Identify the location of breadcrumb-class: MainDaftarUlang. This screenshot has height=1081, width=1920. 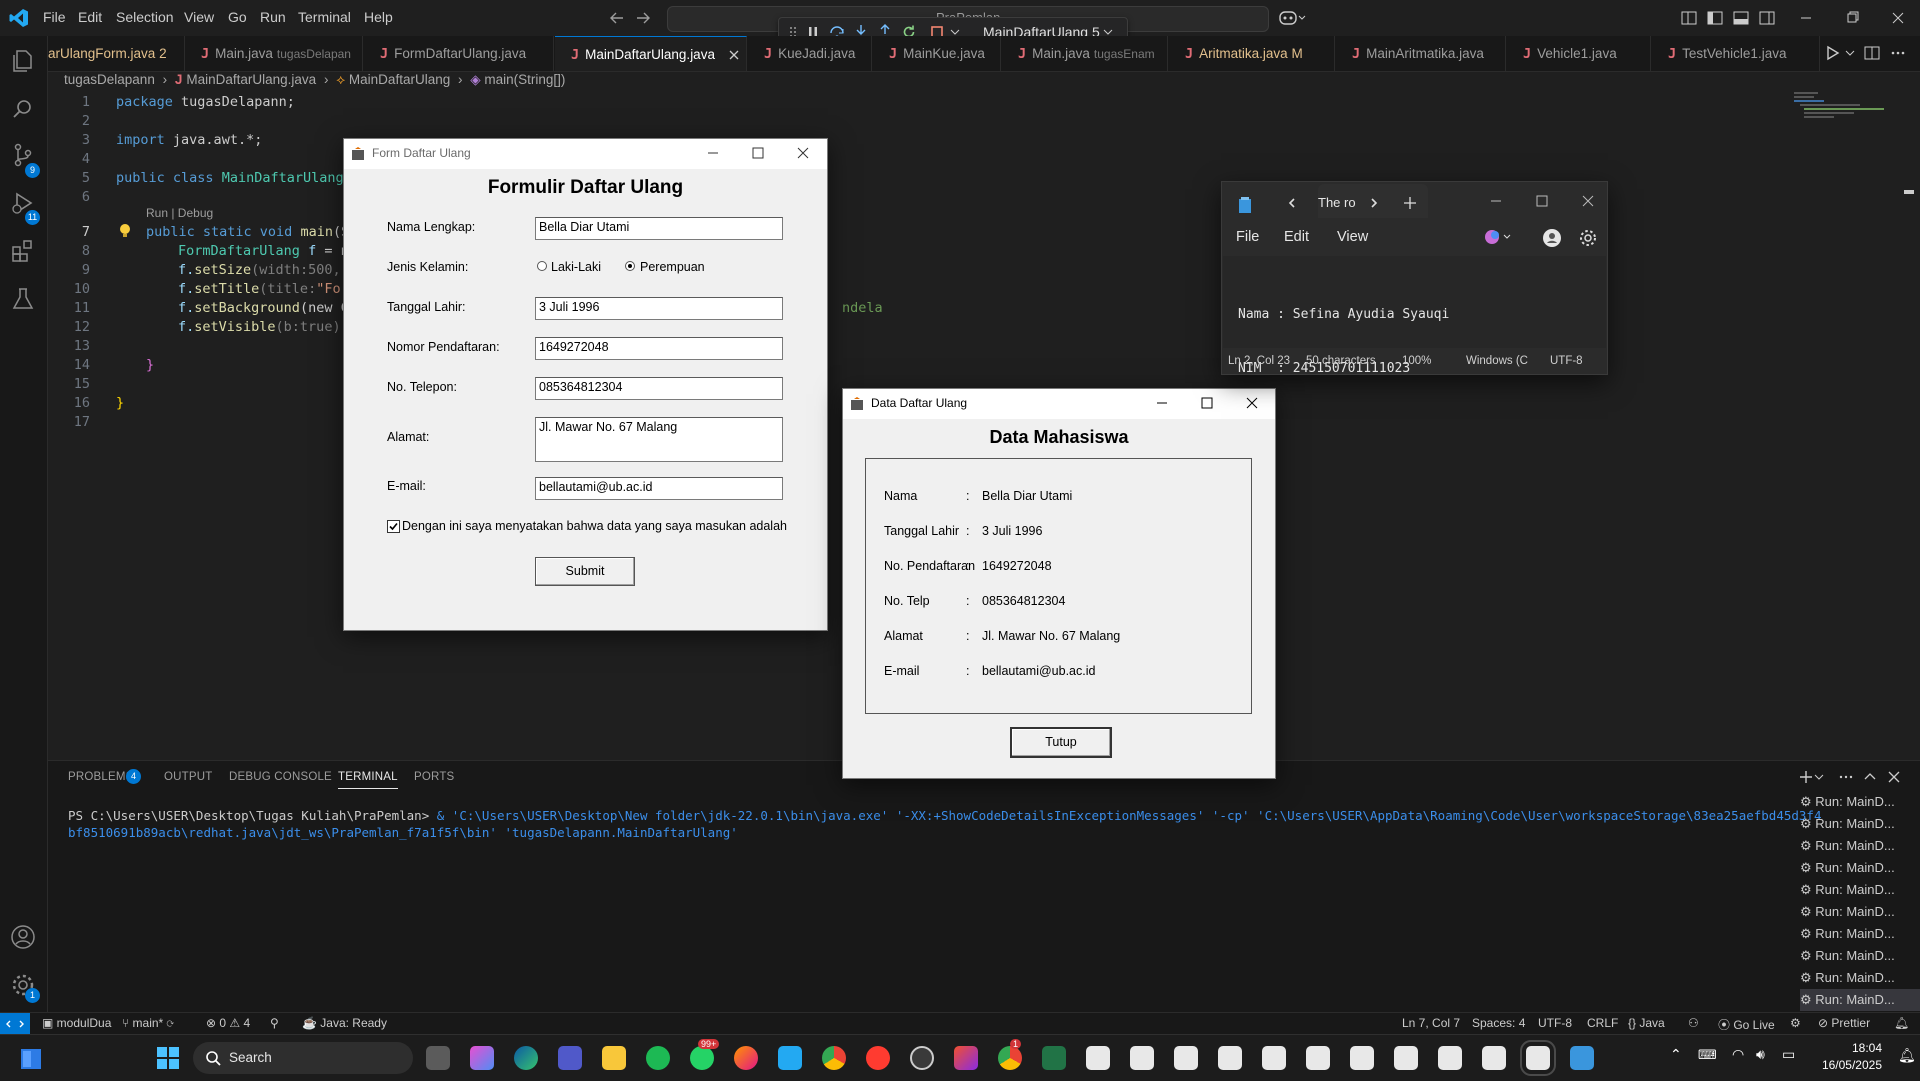
(399, 79).